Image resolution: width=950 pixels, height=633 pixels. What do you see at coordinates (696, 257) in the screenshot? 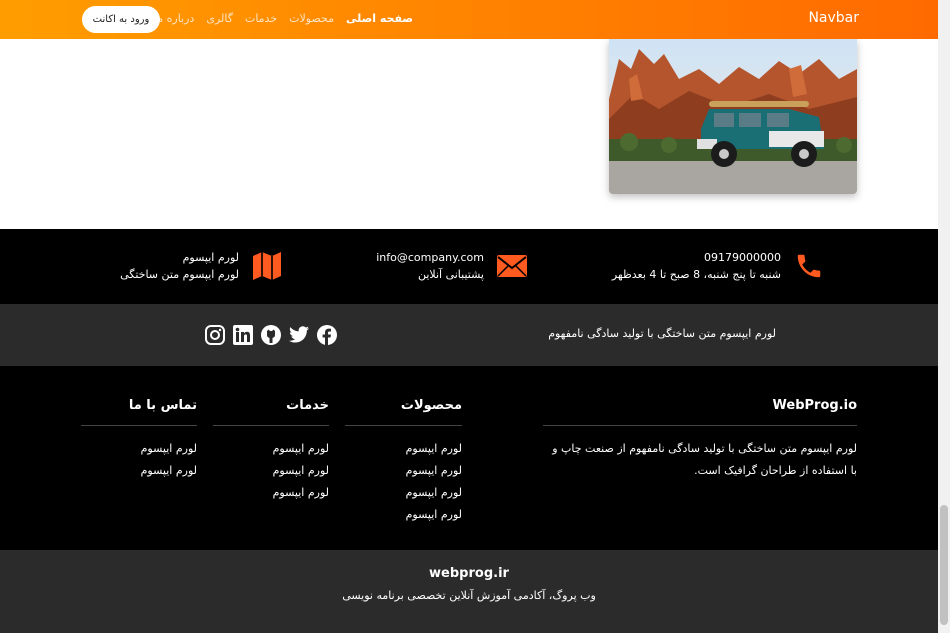
I see `phone-number: 09179000000` at bounding box center [696, 257].